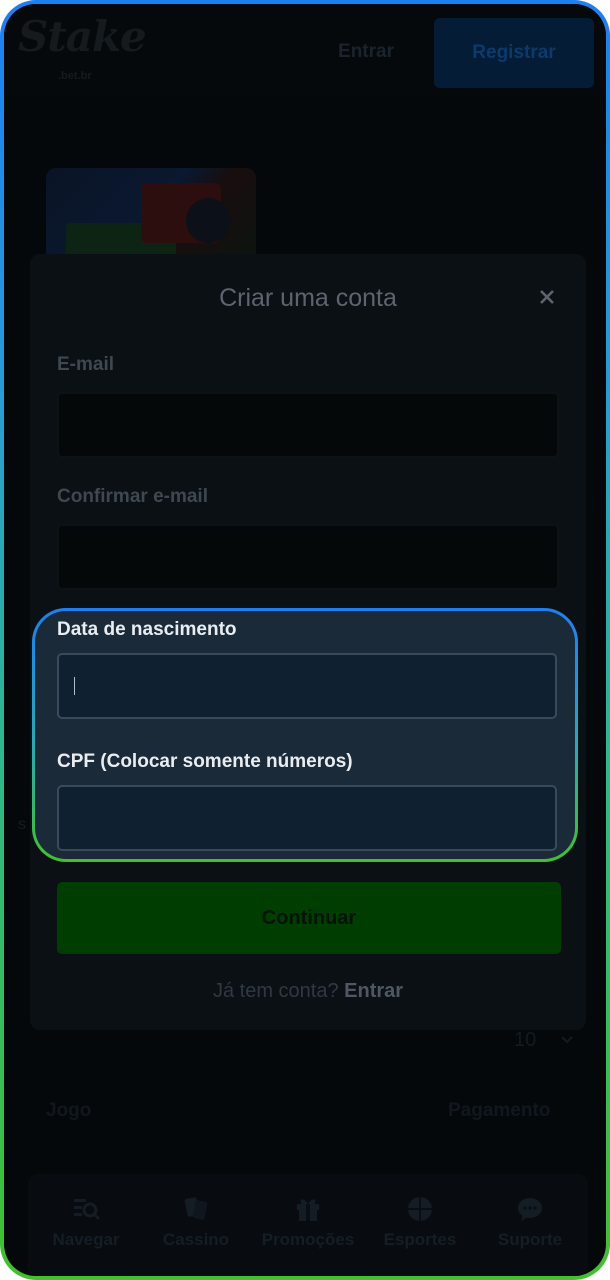  Describe the element at coordinates (567, 1040) in the screenshot. I see `chevron-down-icon` at that location.